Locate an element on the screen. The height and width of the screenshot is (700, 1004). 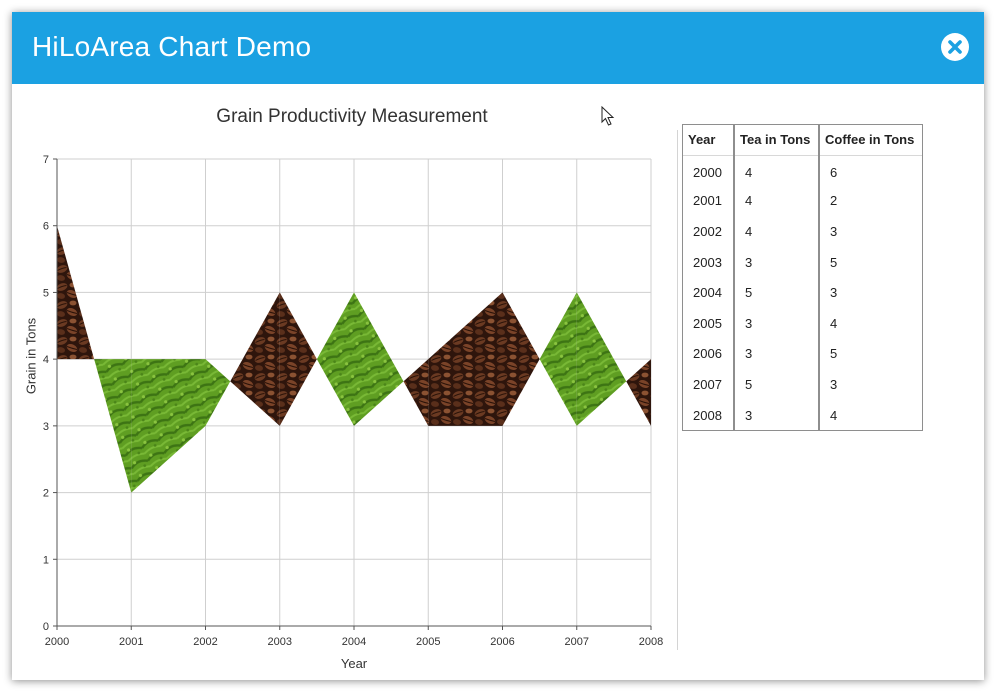
table-row: 2001 4 2 is located at coordinates (802, 201).